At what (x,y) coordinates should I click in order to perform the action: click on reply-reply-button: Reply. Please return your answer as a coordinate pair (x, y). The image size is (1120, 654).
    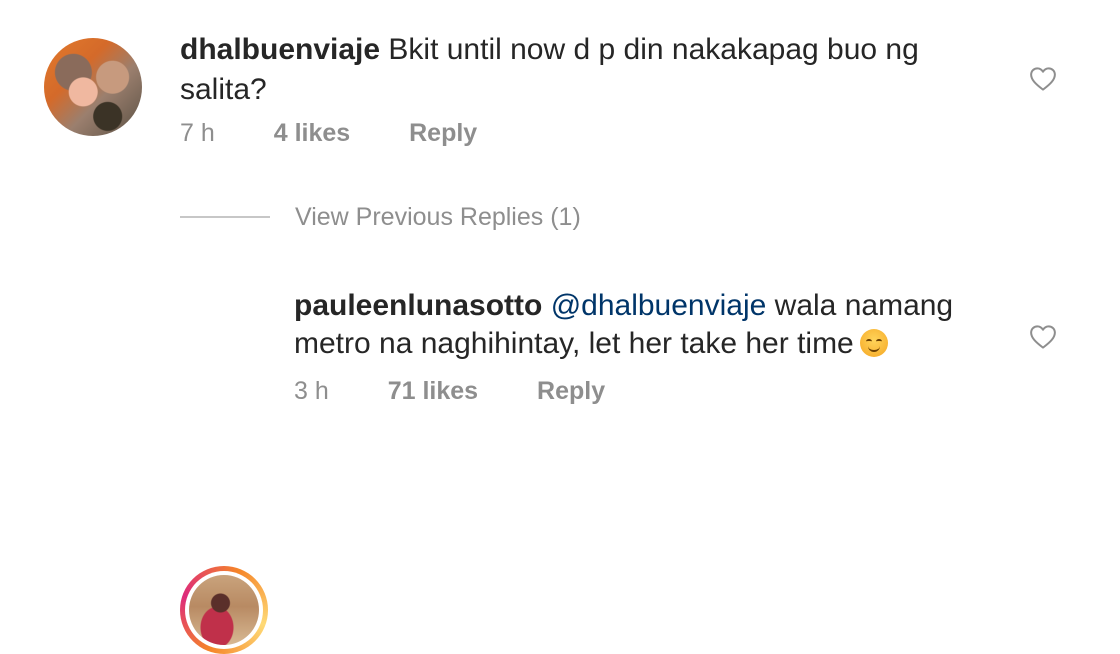
    Looking at the image, I should click on (571, 391).